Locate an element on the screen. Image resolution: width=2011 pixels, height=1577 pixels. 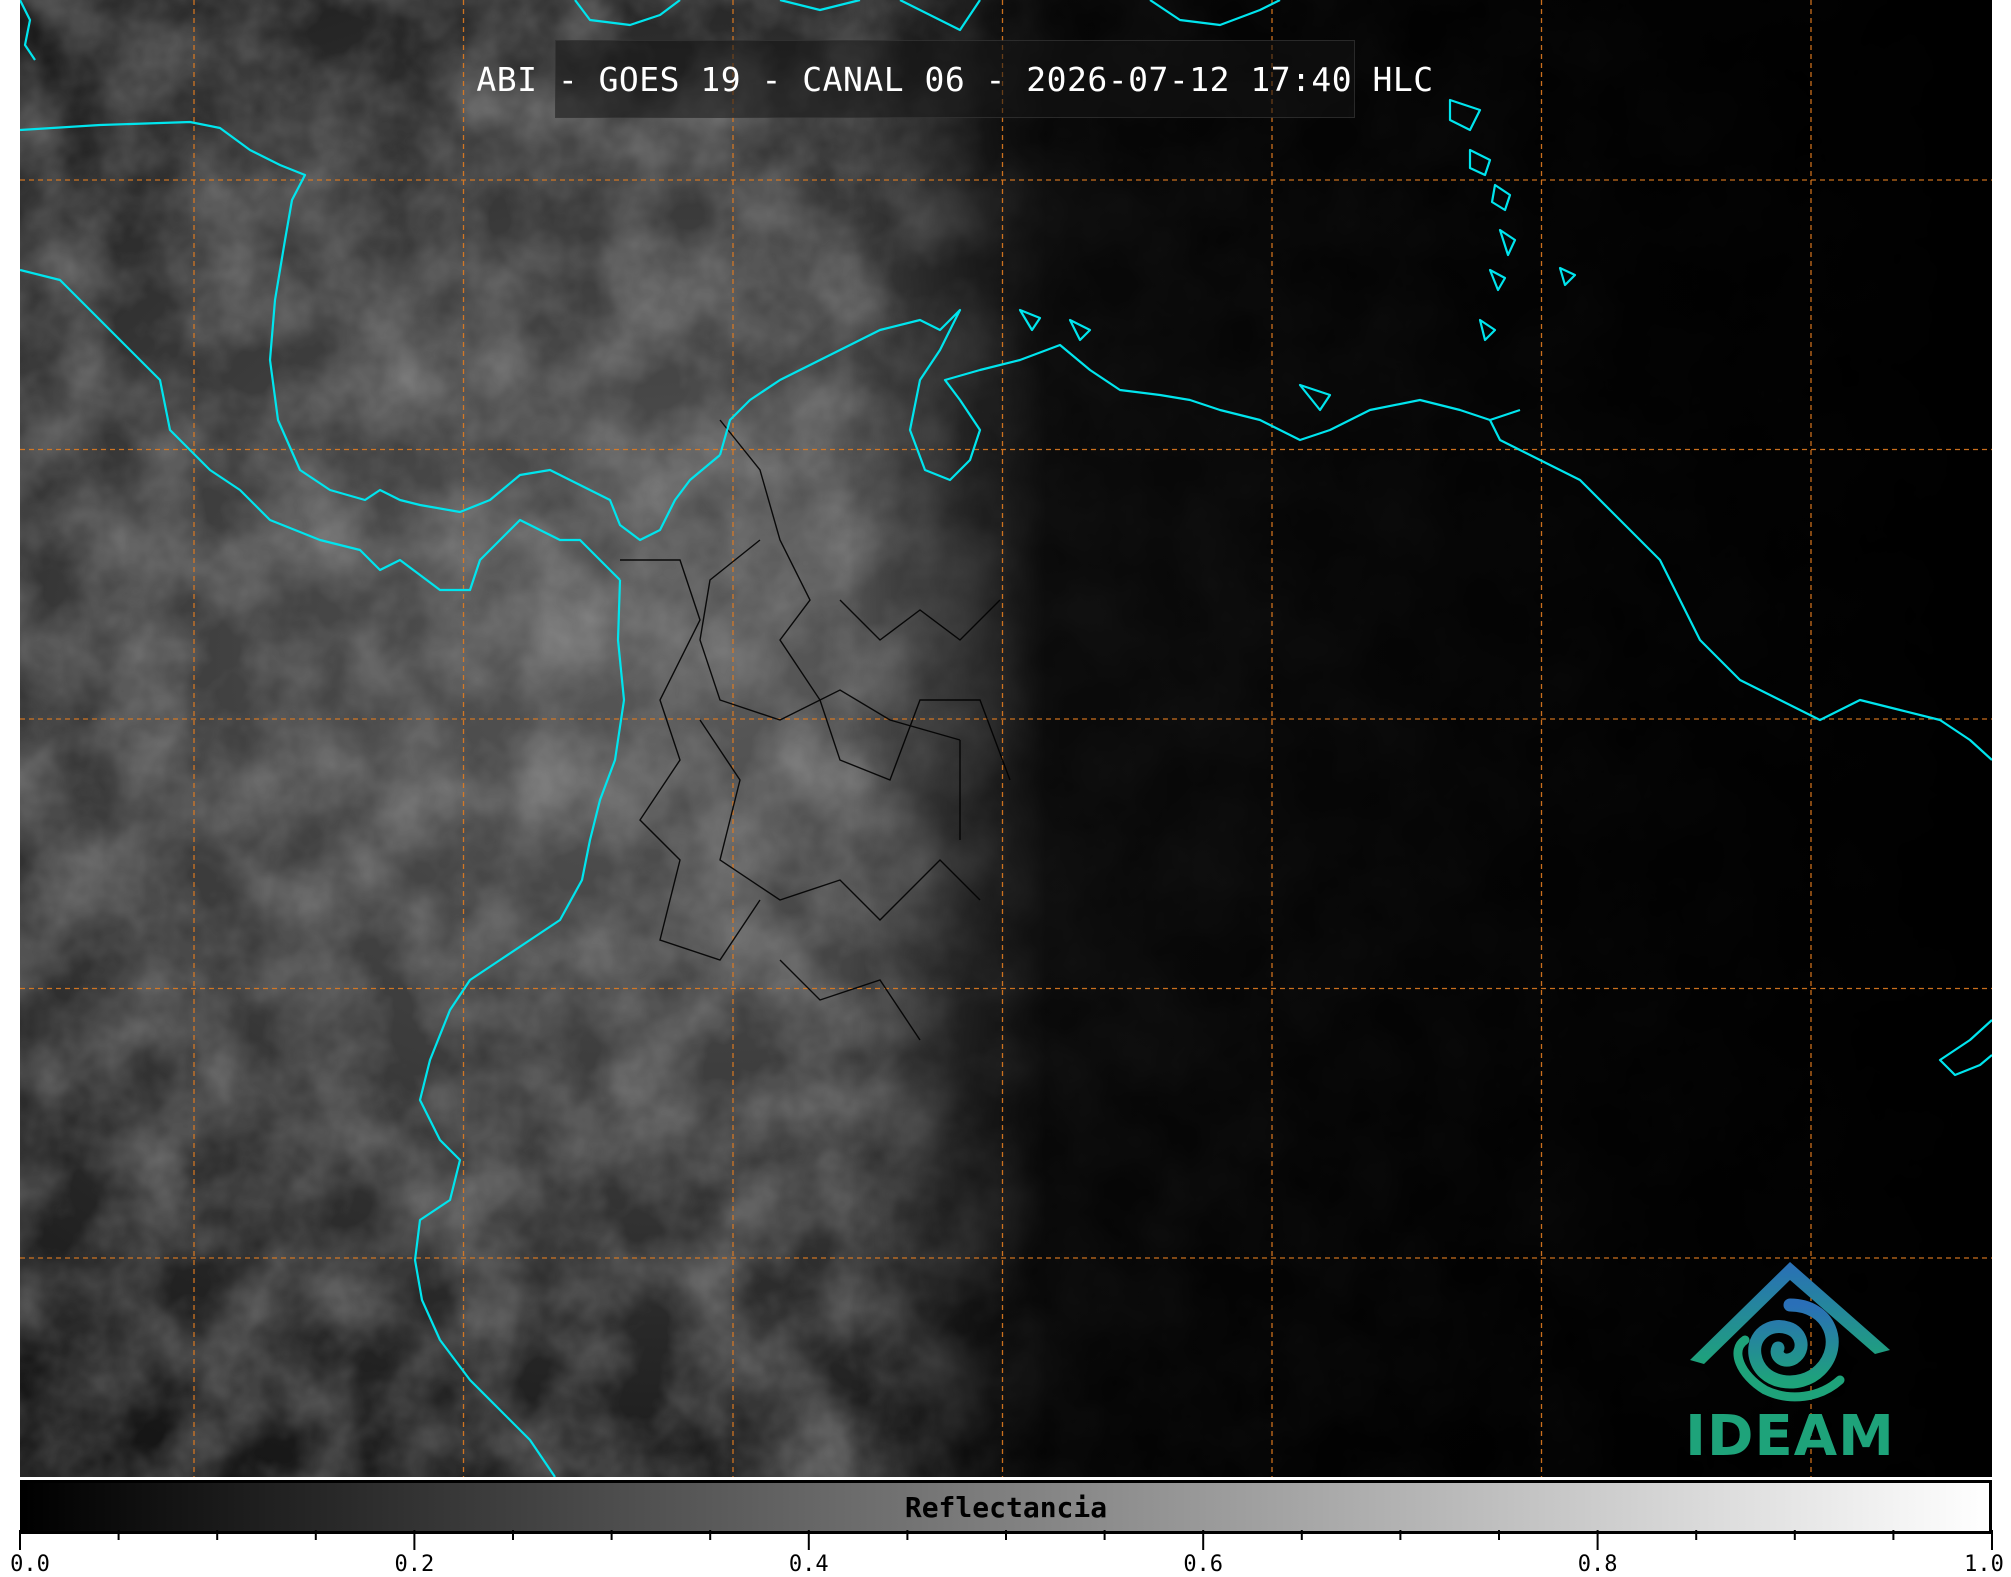
colorbar-tick-label: 0.2 is located at coordinates (414, 1564).